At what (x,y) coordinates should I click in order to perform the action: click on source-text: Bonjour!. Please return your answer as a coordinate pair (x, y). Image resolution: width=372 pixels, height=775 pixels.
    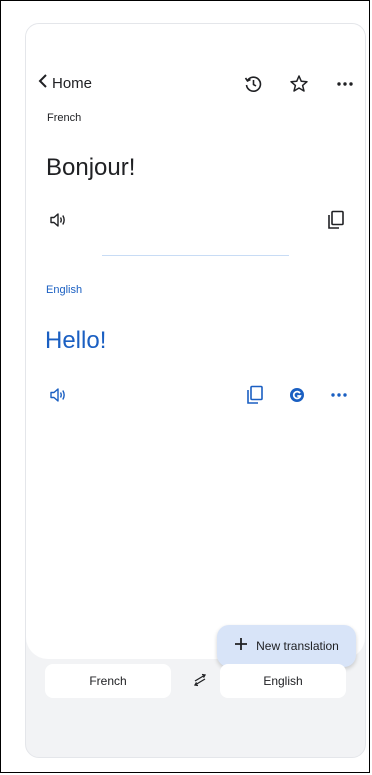
    Looking at the image, I should click on (90, 168).